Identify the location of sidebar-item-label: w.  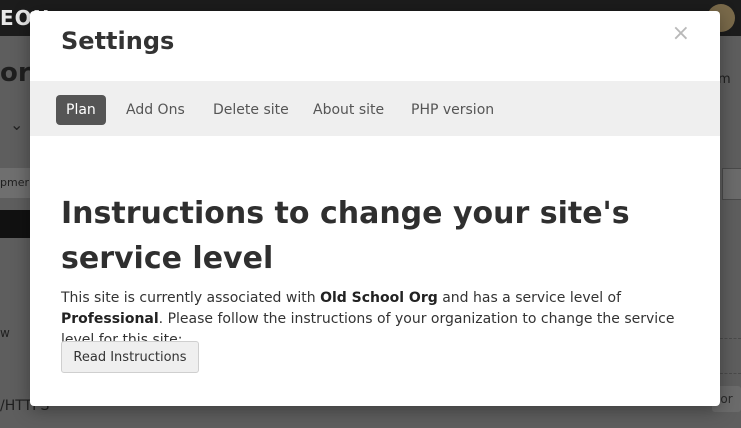
(5, 333).